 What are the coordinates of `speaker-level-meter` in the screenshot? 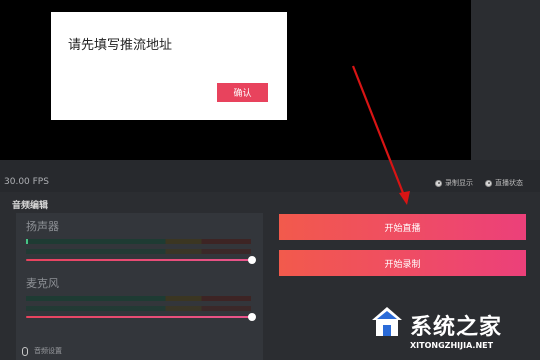 It's located at (138, 241).